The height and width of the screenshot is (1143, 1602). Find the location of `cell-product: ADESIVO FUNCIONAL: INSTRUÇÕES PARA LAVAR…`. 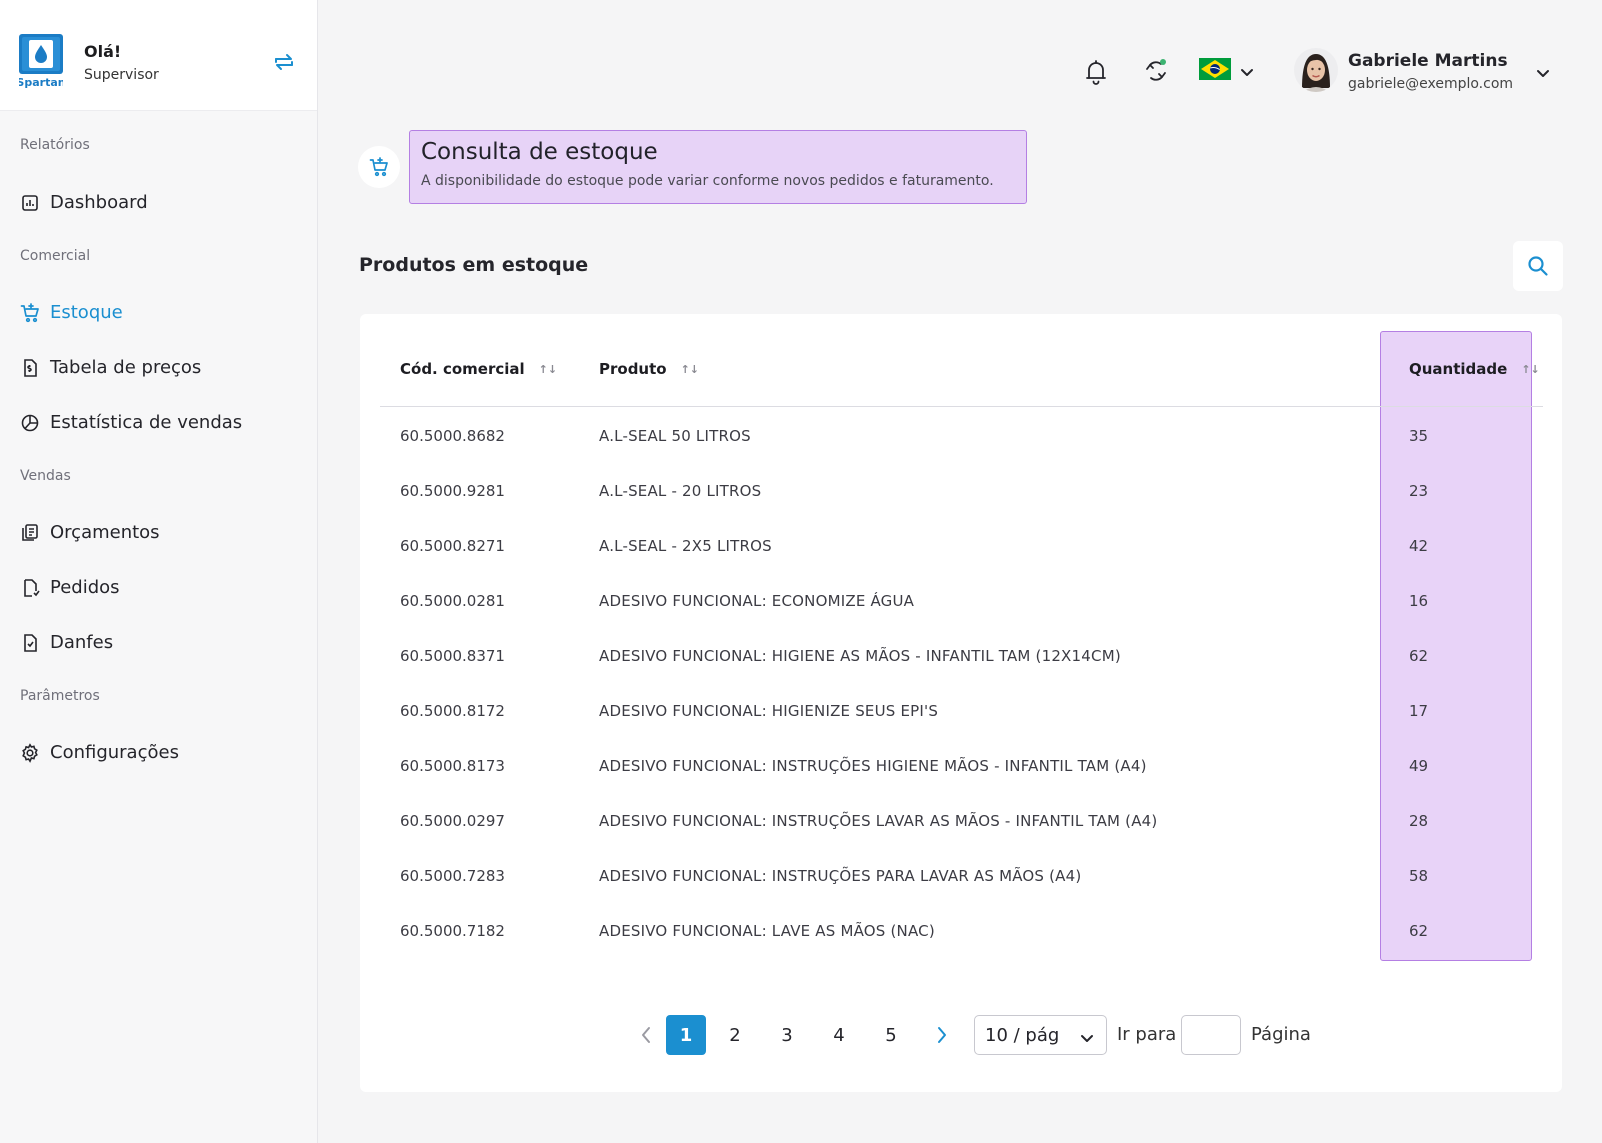

cell-product: ADESIVO FUNCIONAL: INSTRUÇÕES PARA LAVAR… is located at coordinates (840, 876).